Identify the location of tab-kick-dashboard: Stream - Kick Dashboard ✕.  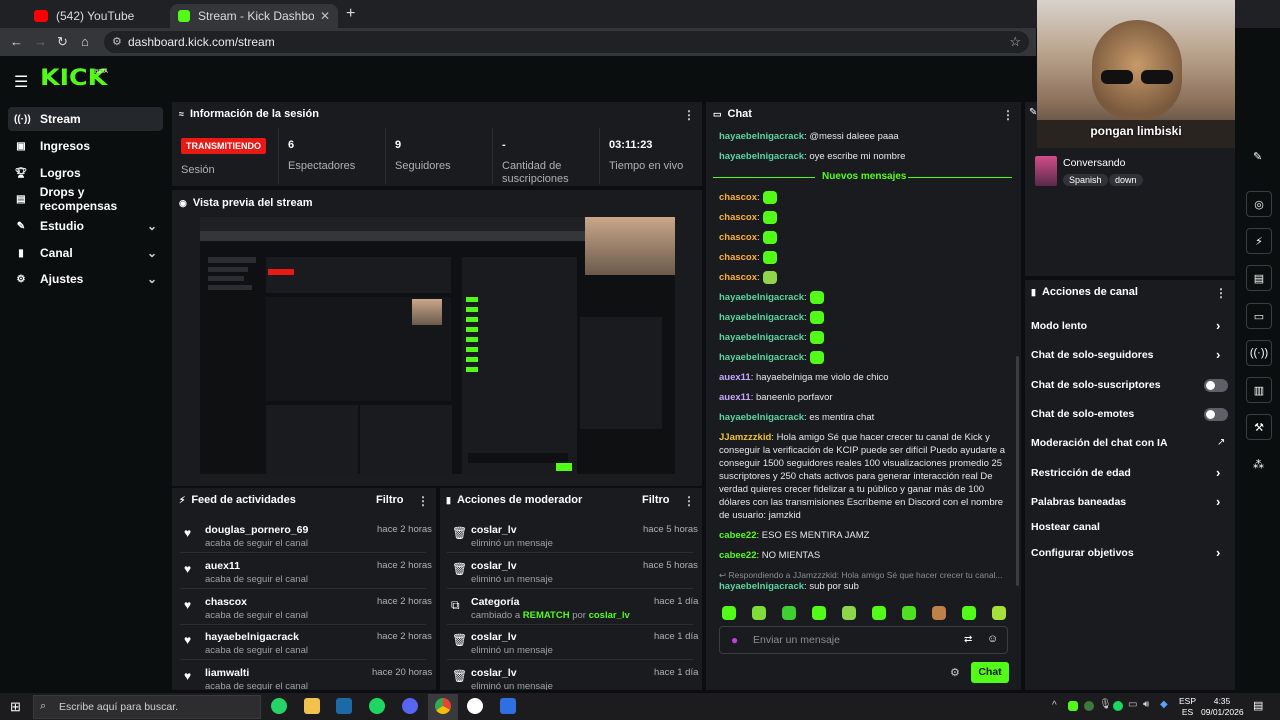
(254, 16).